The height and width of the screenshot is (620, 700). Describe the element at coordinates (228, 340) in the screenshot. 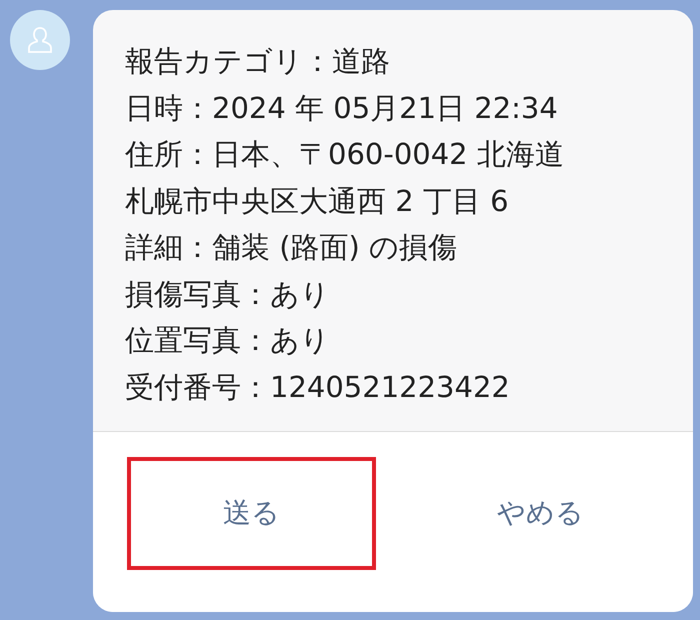

I see `message-line: 位置写真：あり` at that location.